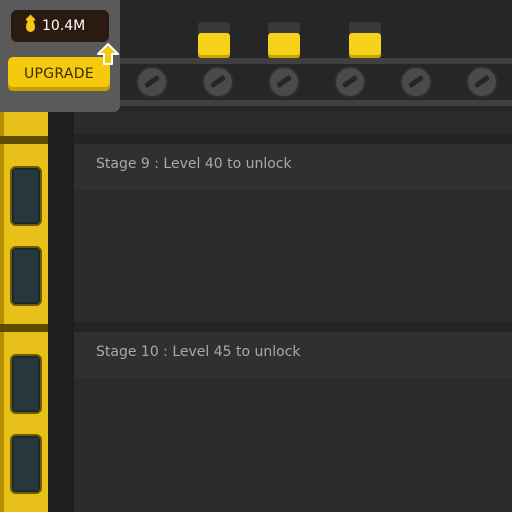 The width and height of the screenshot is (512, 512). Describe the element at coordinates (108, 54) in the screenshot. I see `upgrade-arrow-icon` at that location.